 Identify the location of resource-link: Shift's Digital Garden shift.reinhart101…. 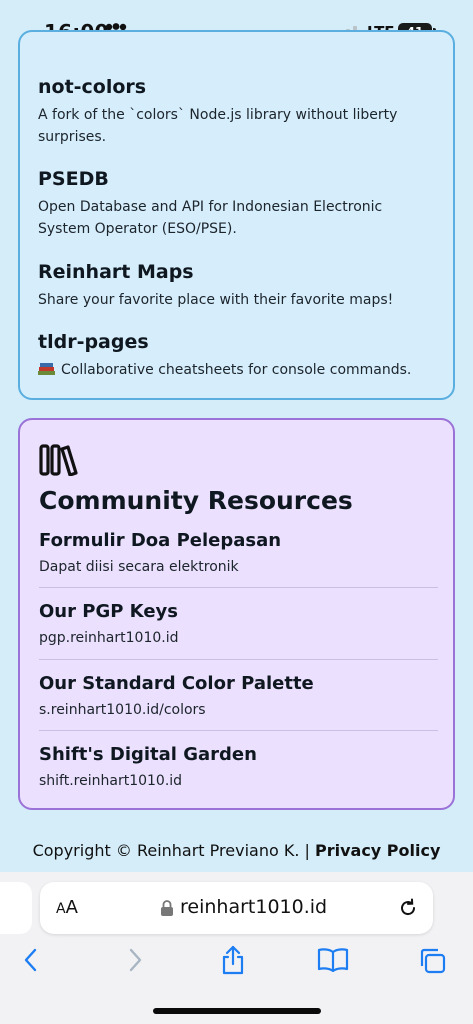
(238, 766).